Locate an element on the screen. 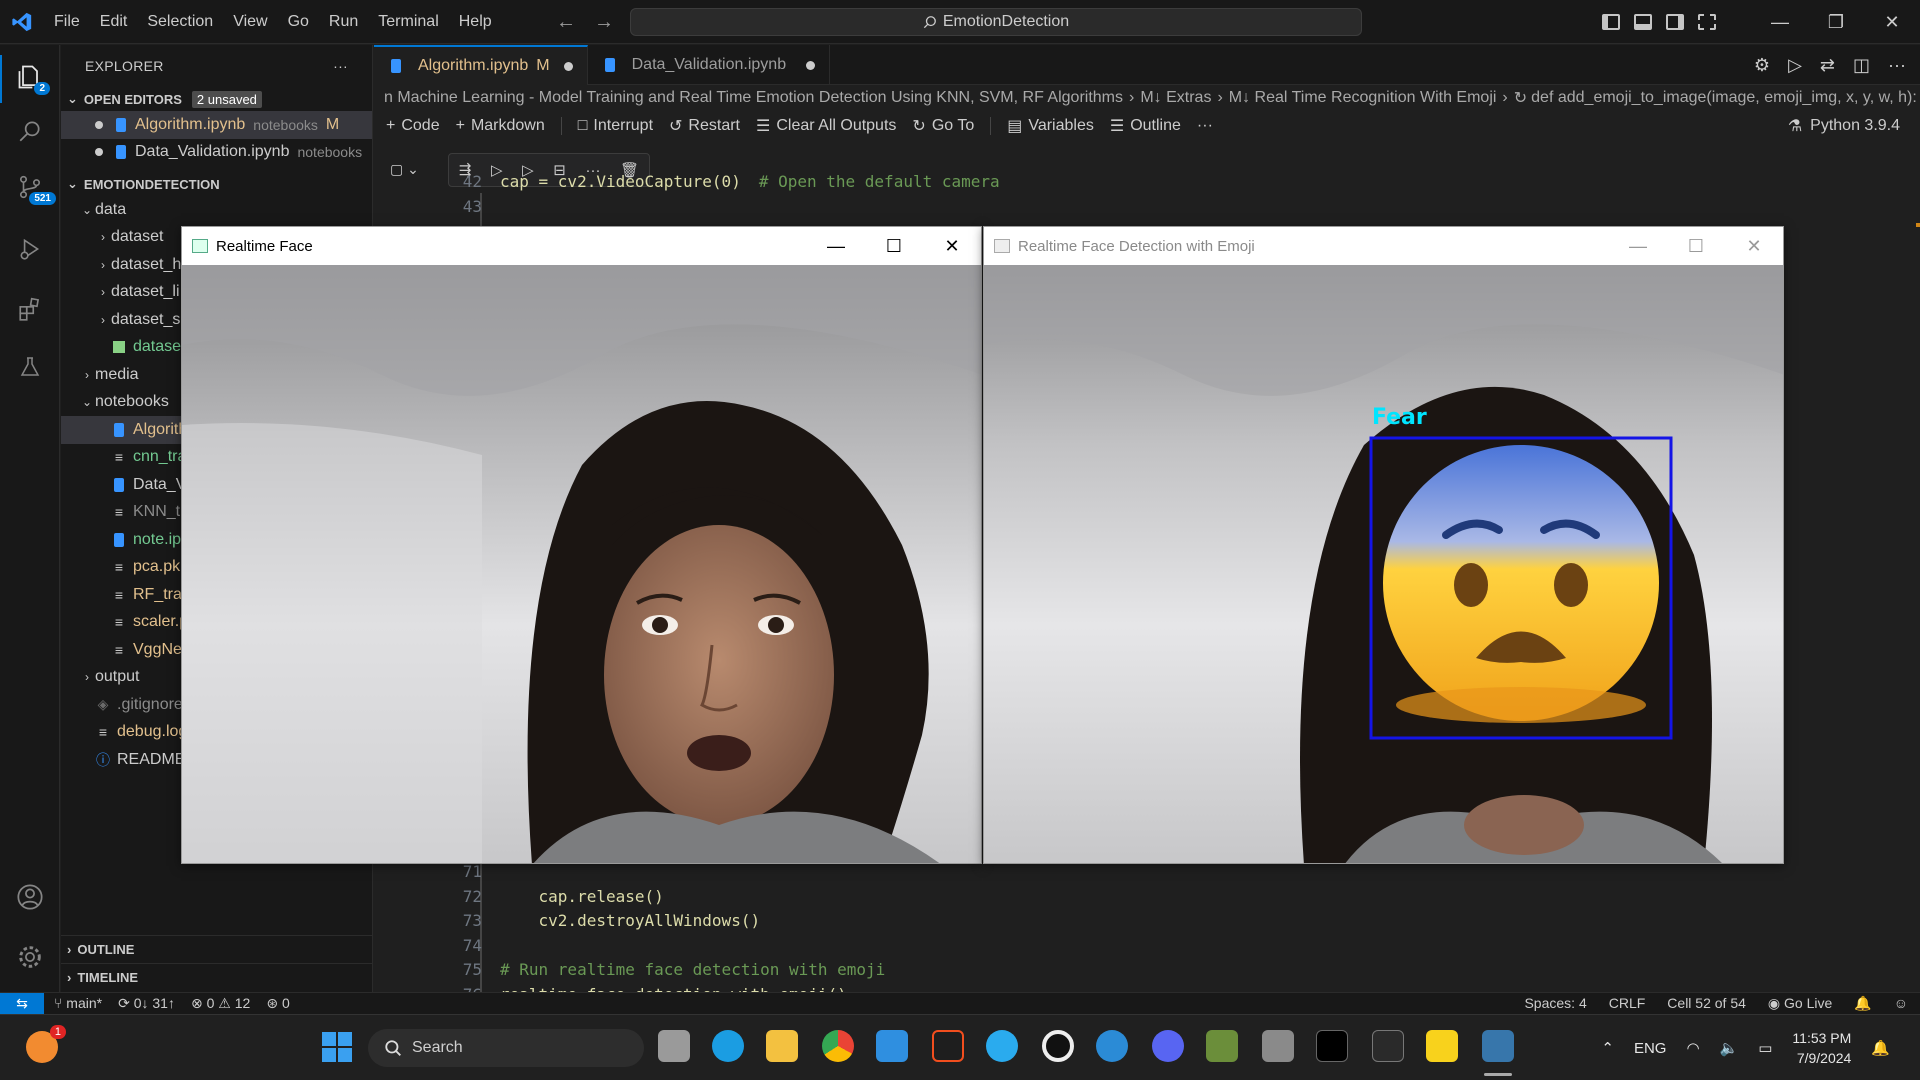 This screenshot has width=1920, height=1080. discord-icon is located at coordinates (1168, 1046).